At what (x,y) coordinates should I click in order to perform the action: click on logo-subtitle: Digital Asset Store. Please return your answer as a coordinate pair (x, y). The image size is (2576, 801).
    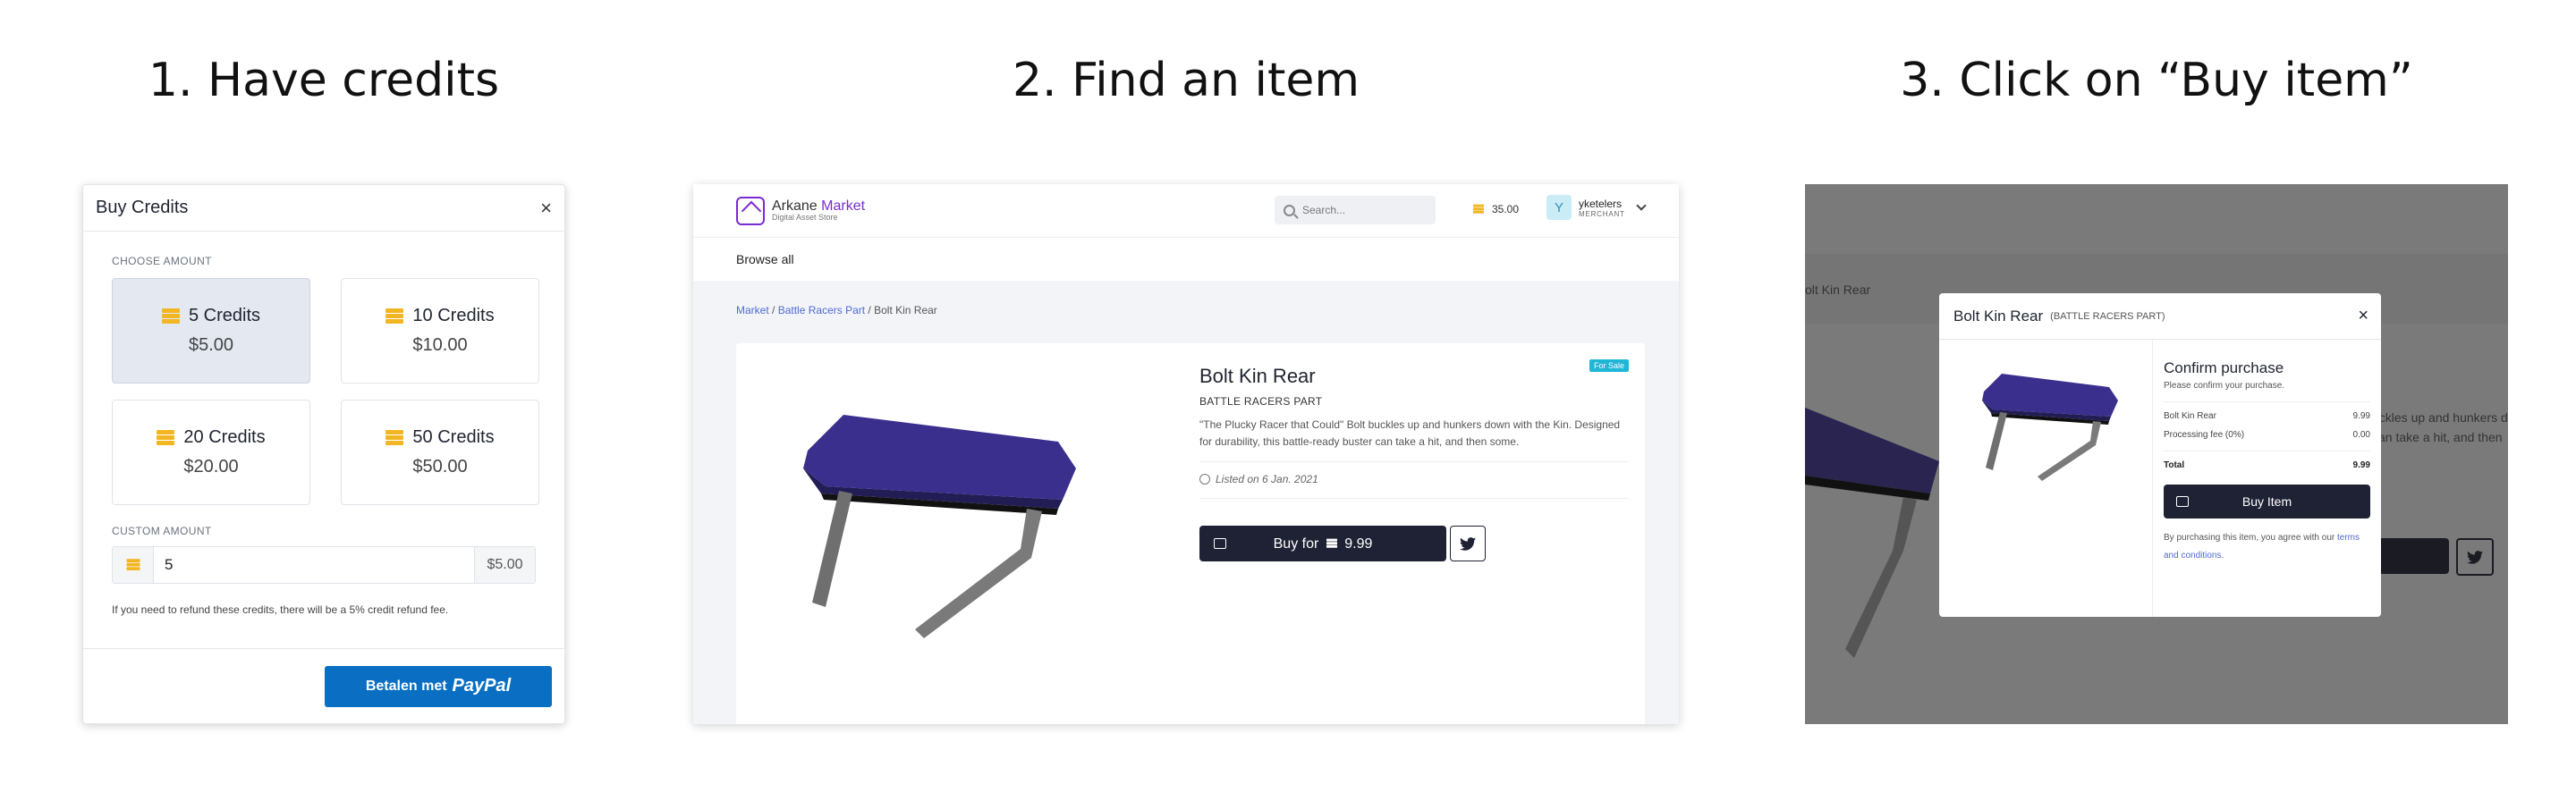
    Looking at the image, I should click on (805, 218).